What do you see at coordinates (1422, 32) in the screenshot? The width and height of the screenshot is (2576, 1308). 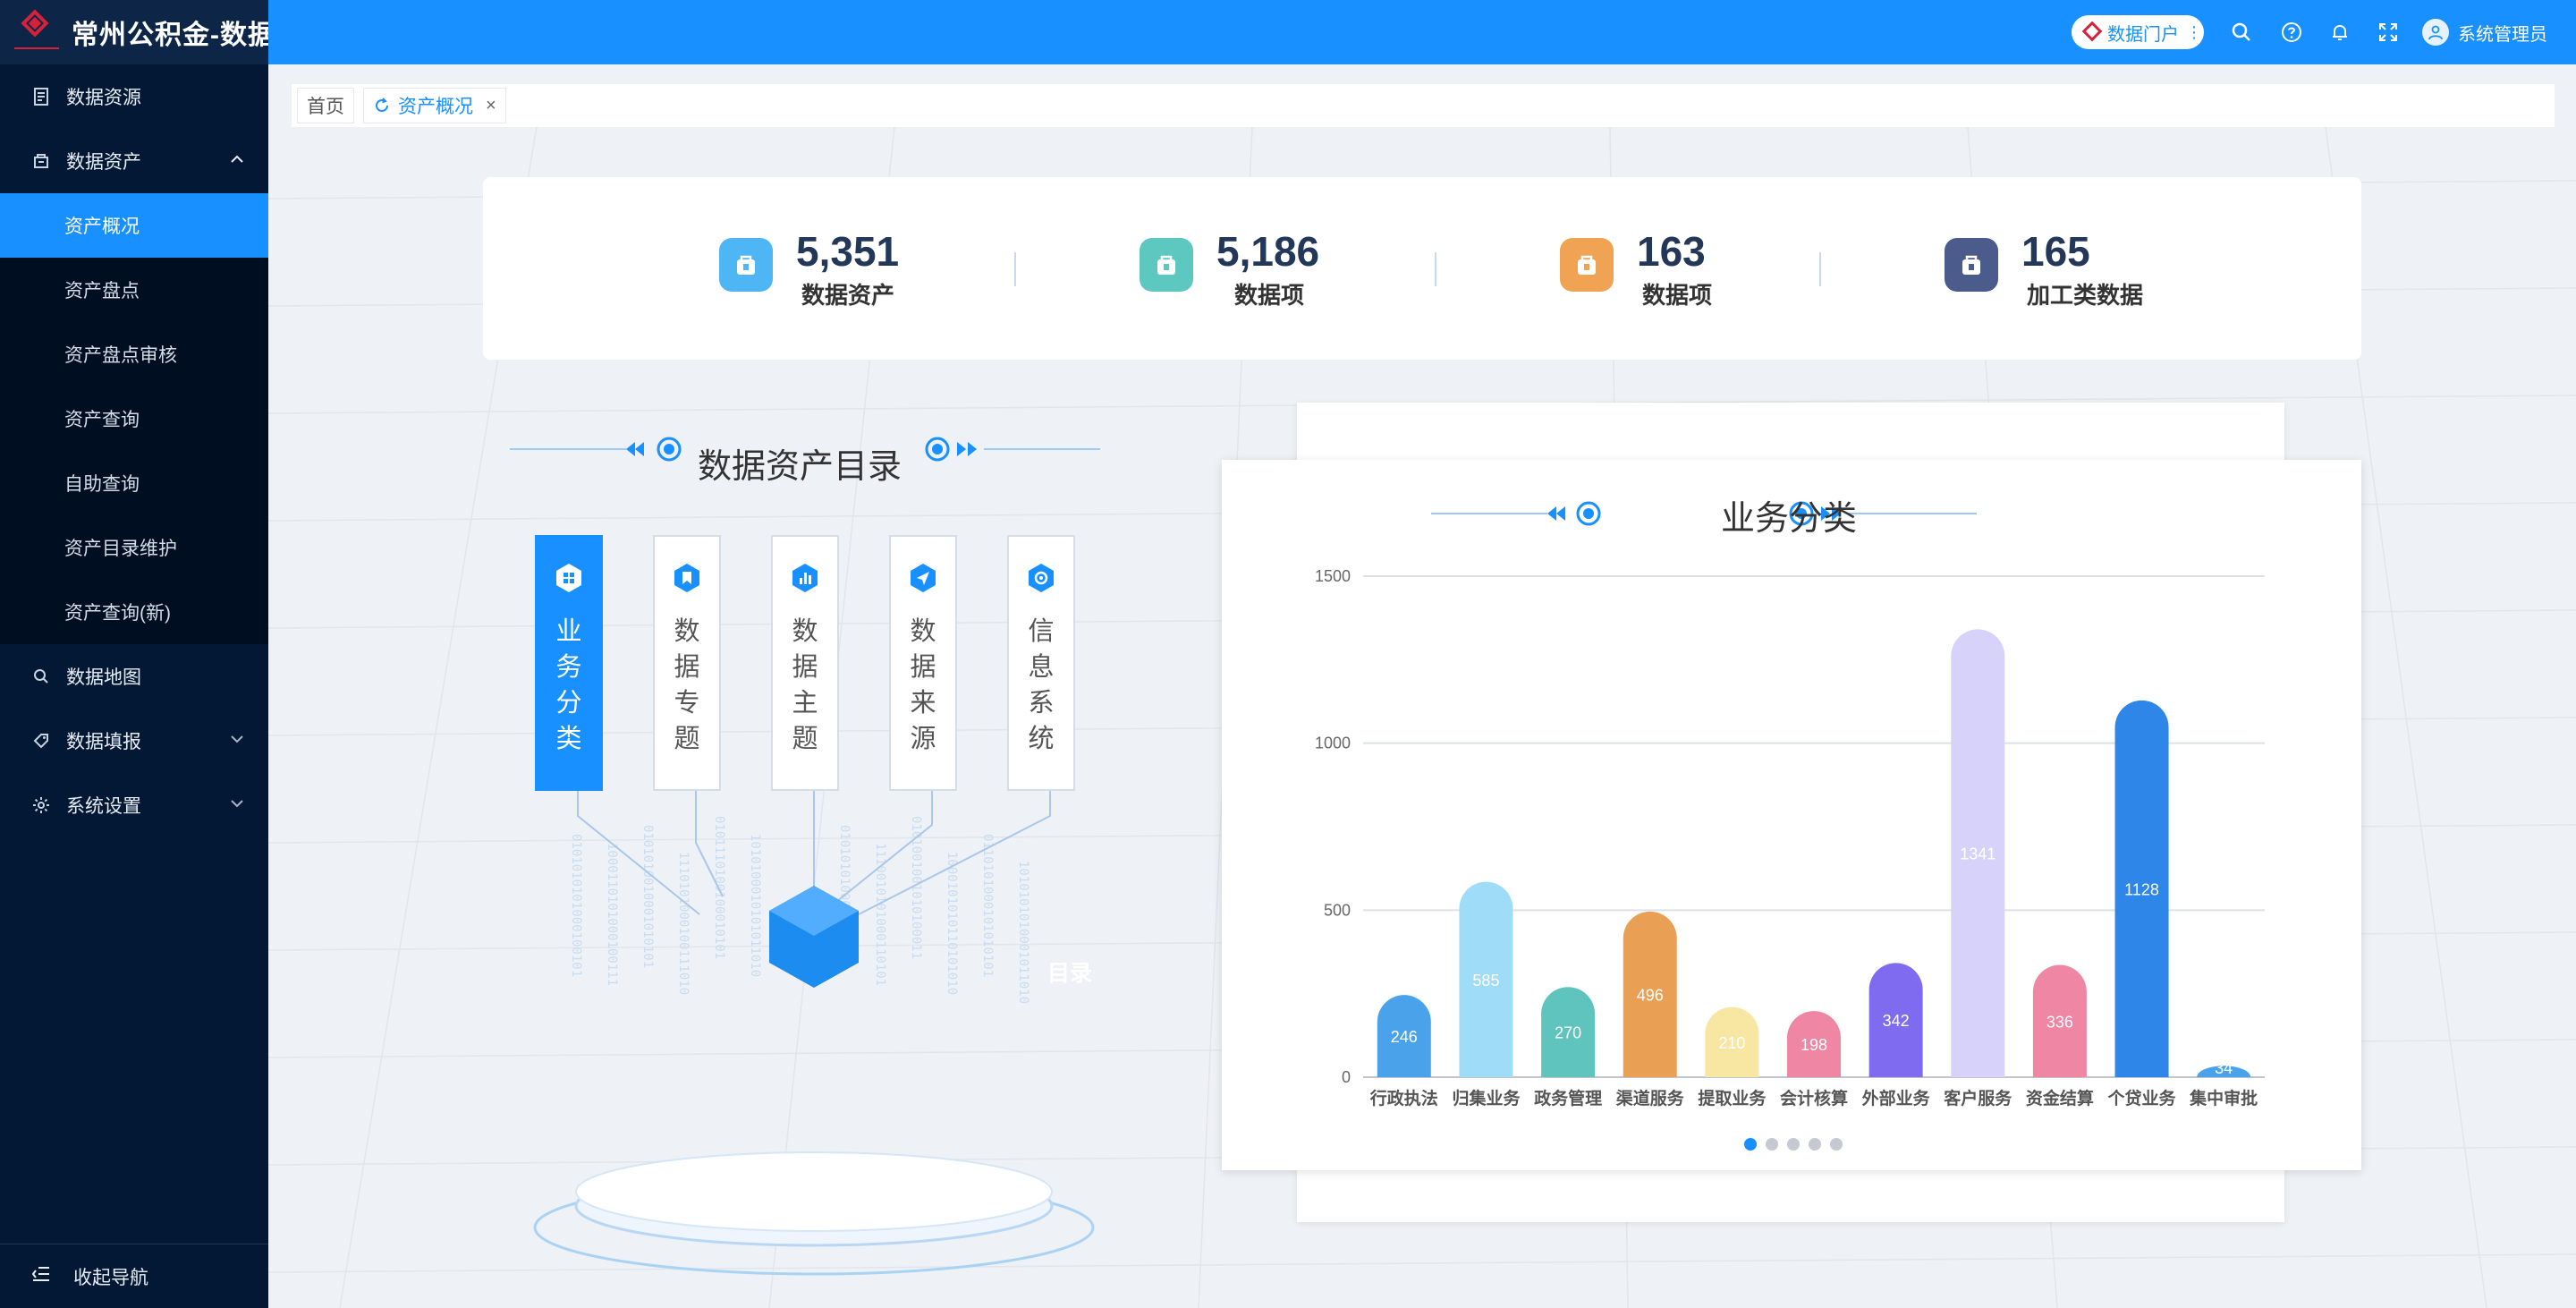 I see `top-bar: 数据门户 ⋮ 系统管理员` at bounding box center [1422, 32].